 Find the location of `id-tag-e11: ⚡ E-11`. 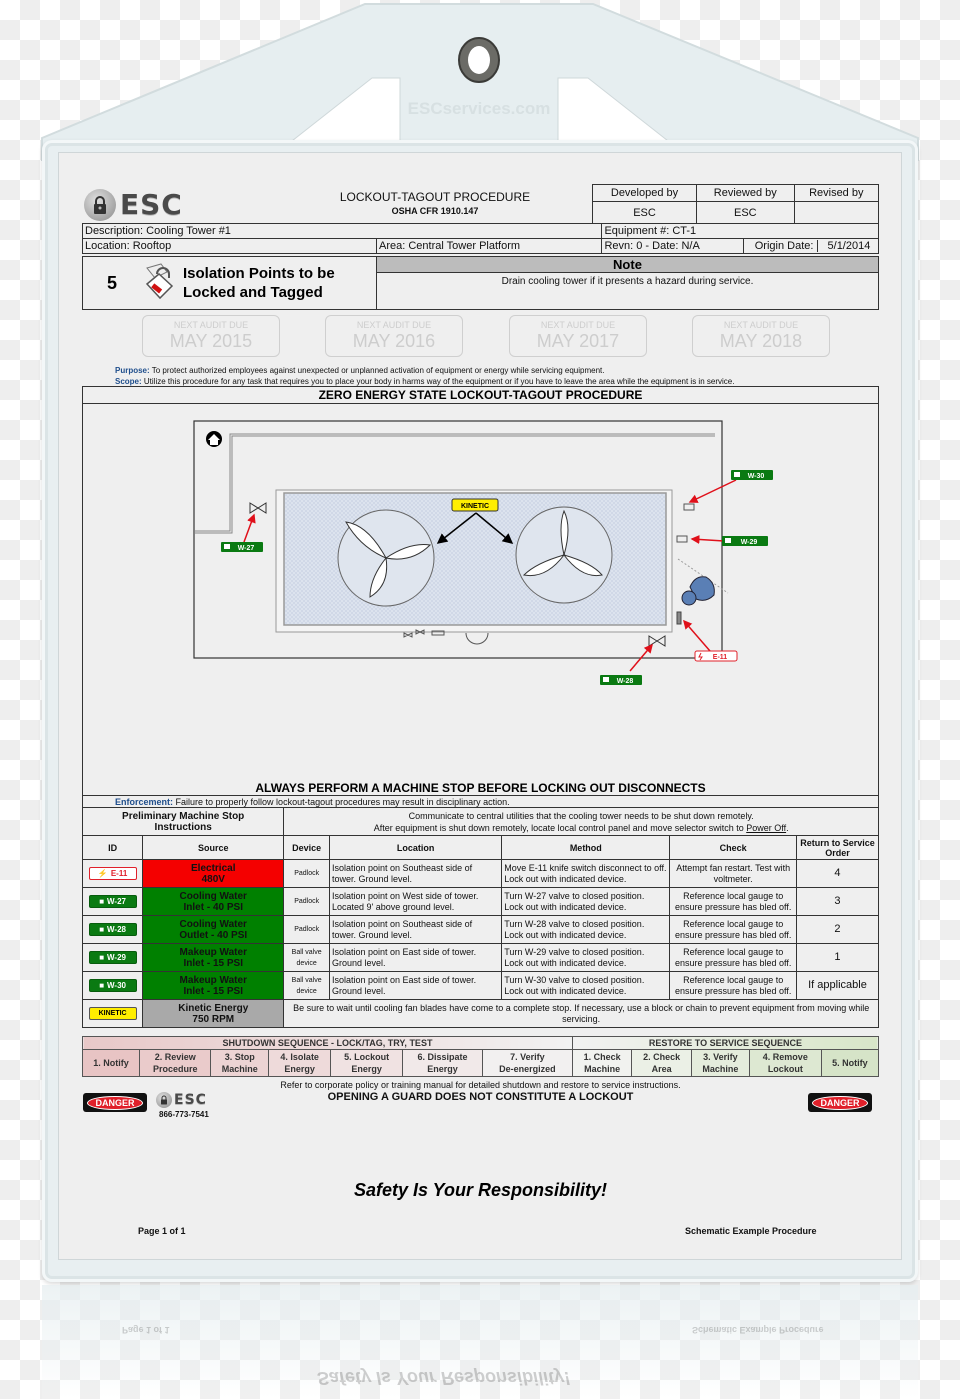

id-tag-e11: ⚡ E-11 is located at coordinates (112, 873).